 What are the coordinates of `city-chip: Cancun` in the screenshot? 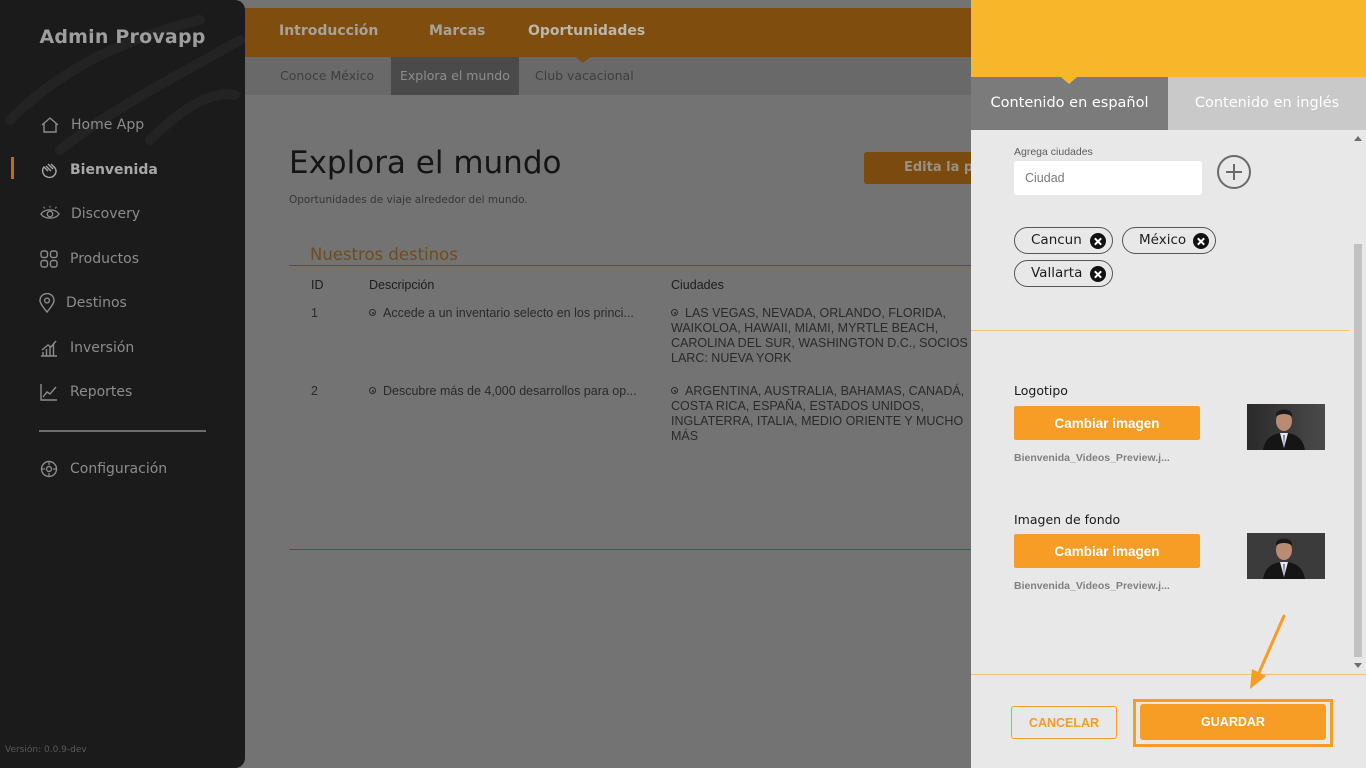 It's located at (1063, 240).